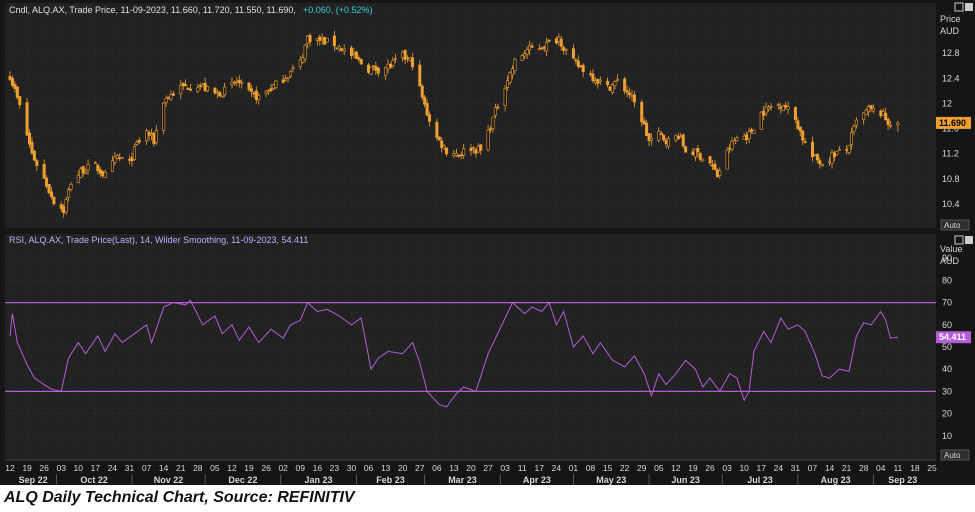  What do you see at coordinates (403, 468) in the screenshot?
I see `x-tick-label: 20` at bounding box center [403, 468].